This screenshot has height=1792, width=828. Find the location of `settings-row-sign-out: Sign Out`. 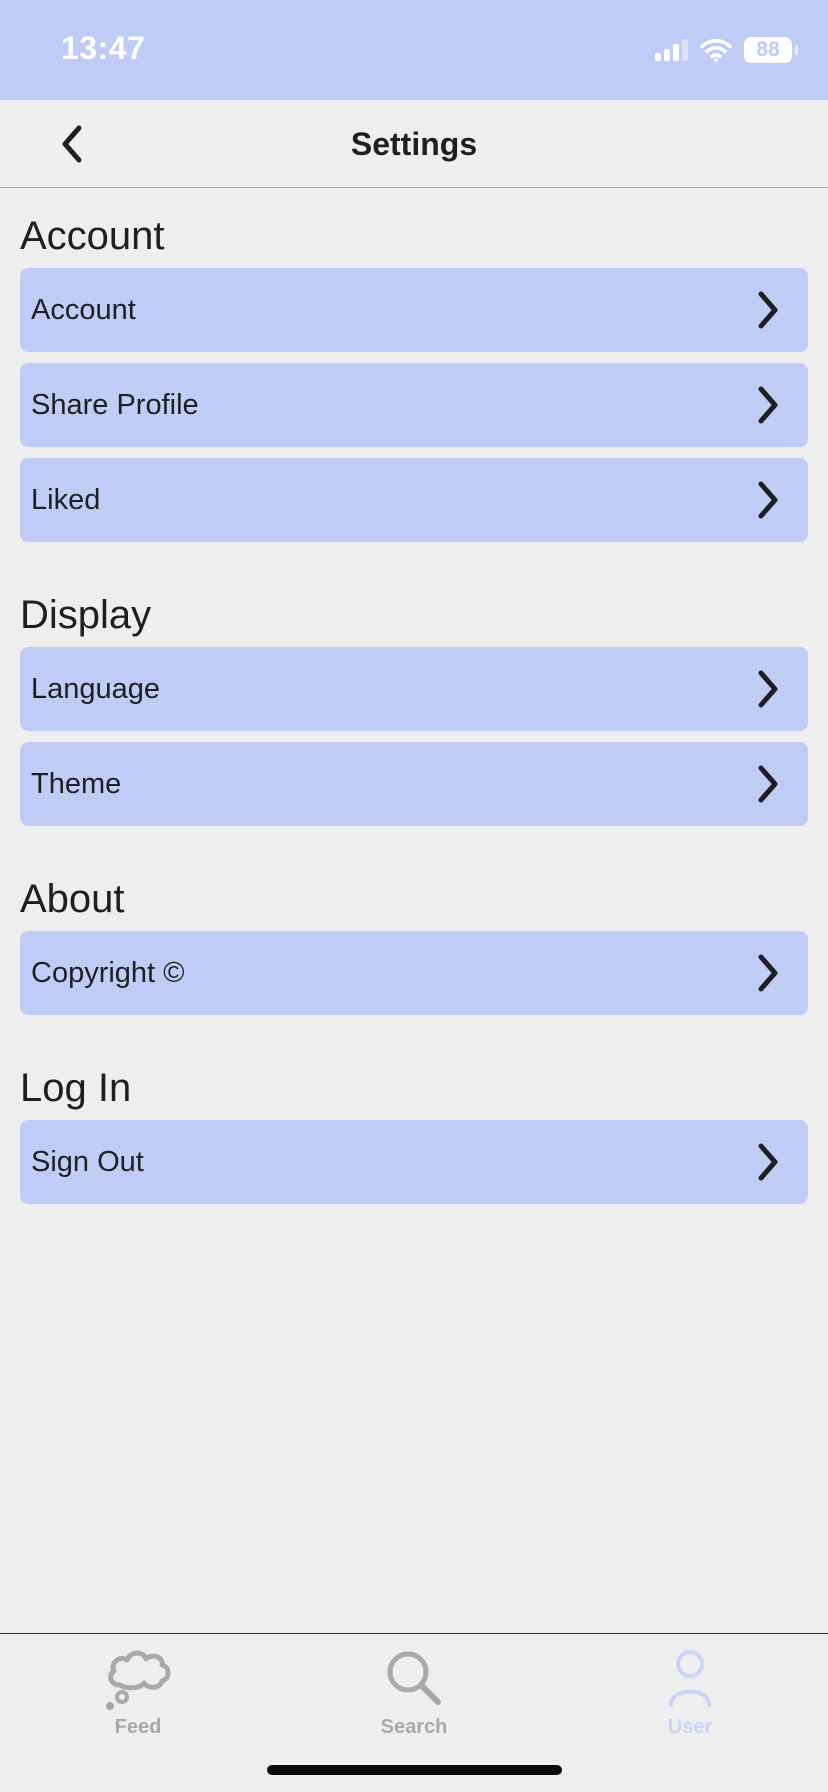

settings-row-sign-out: Sign Out is located at coordinates (414, 1162).